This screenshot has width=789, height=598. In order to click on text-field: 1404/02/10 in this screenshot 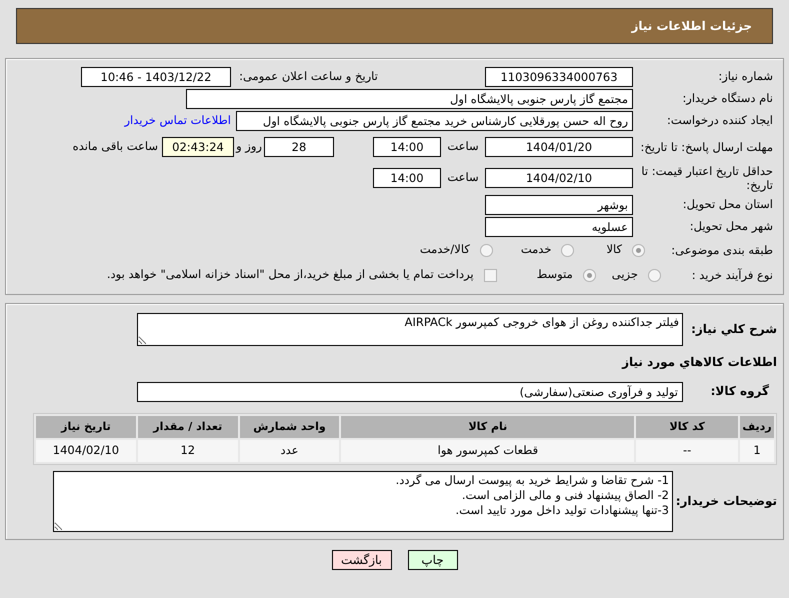, I will do `click(559, 178)`.